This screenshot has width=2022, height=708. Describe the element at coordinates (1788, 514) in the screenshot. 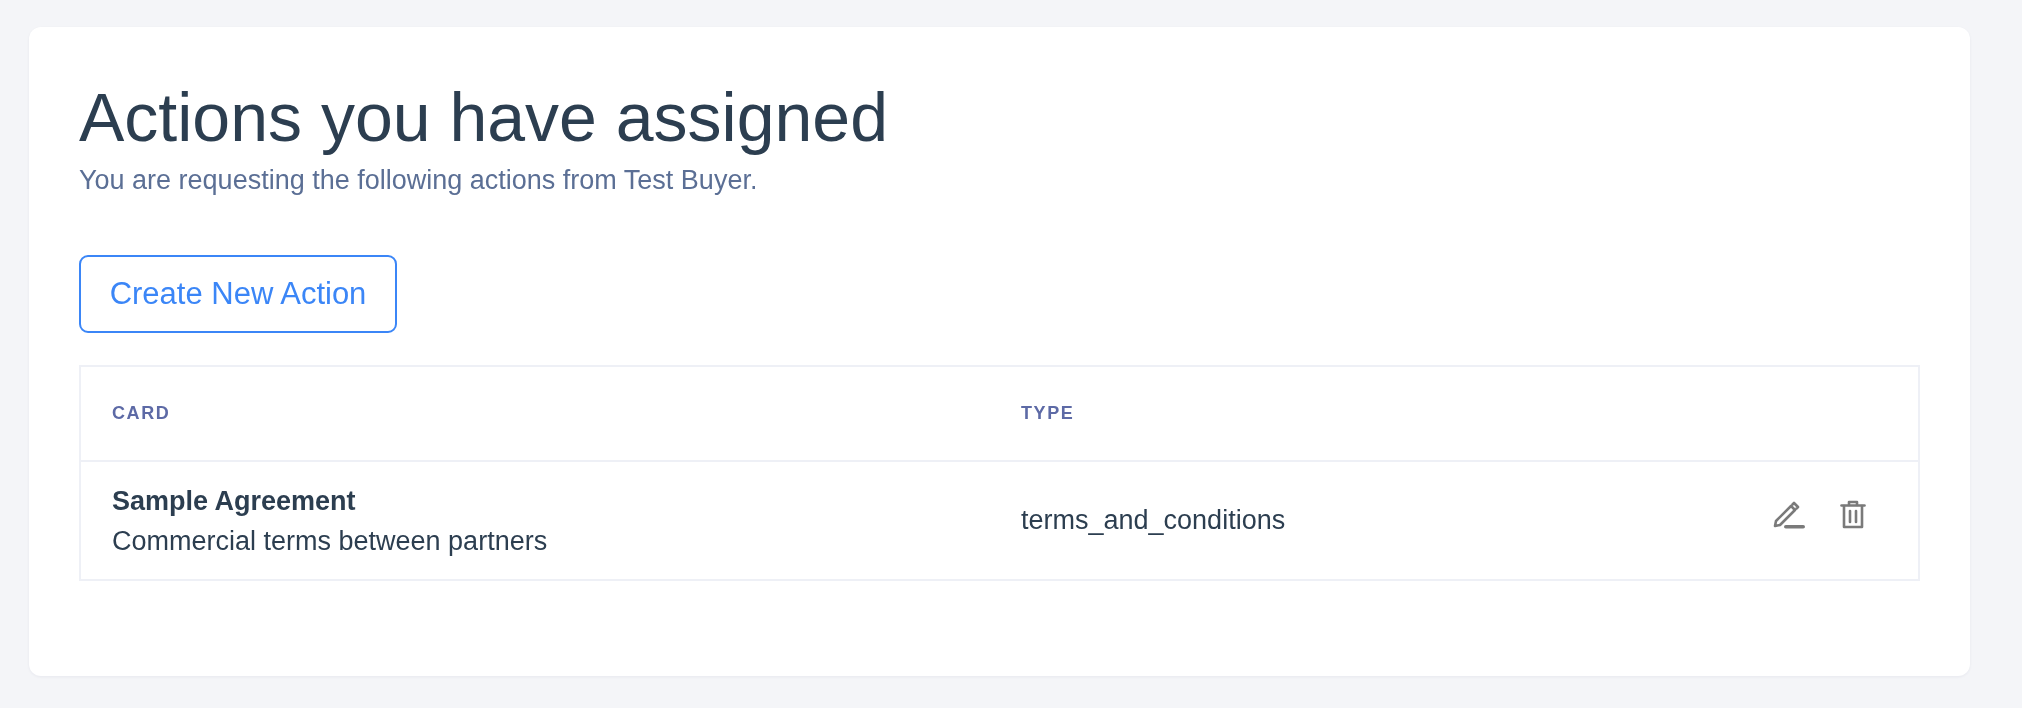

I see `edit-icon` at that location.